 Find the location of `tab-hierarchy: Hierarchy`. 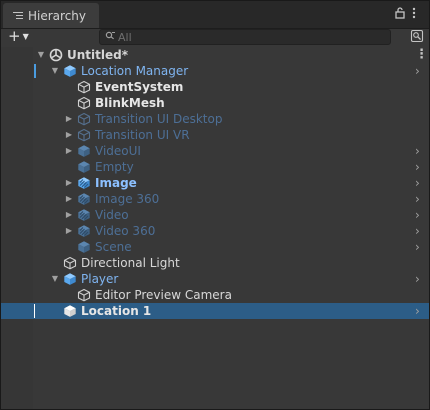

tab-hierarchy: Hierarchy is located at coordinates (51, 15).